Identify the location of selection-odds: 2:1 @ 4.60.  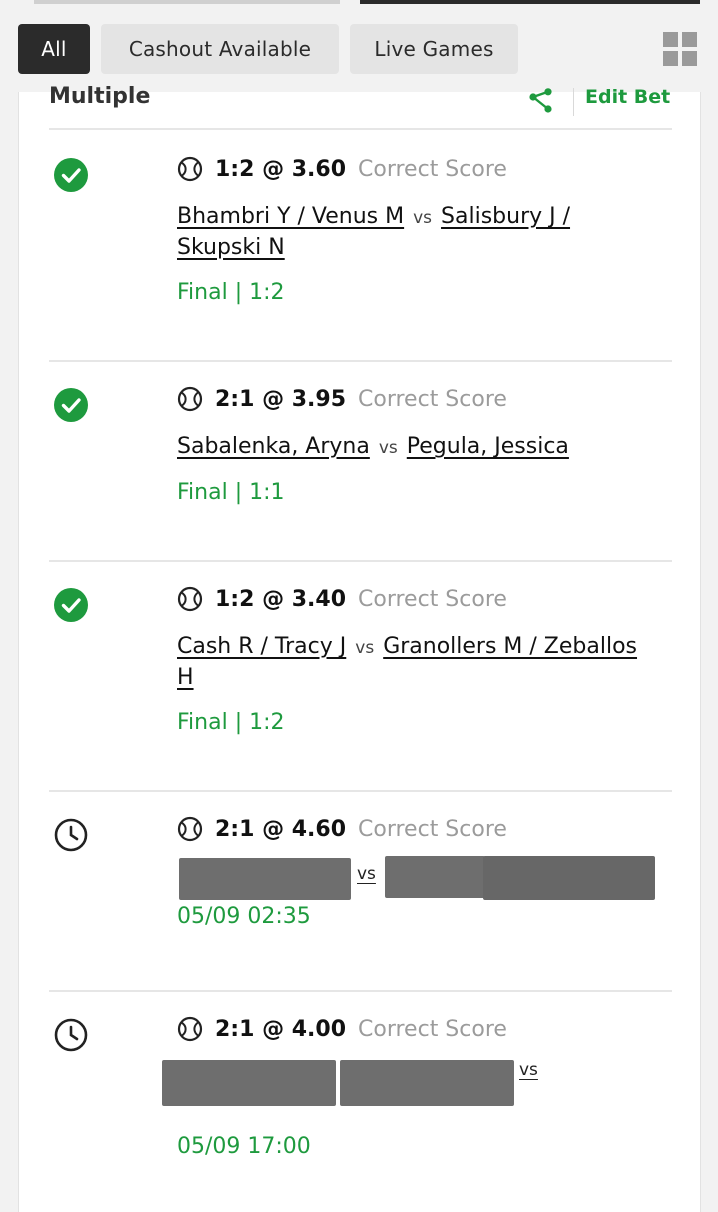
(281, 829).